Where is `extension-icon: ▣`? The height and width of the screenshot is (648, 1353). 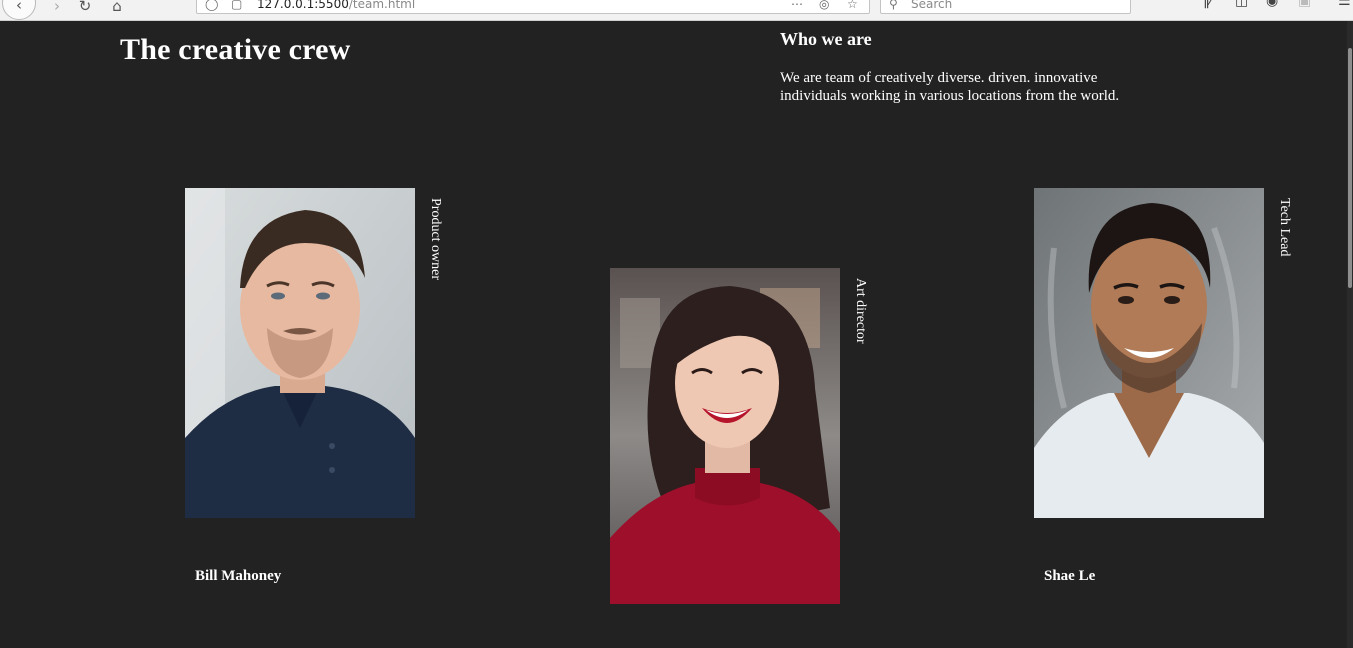
extension-icon: ▣ is located at coordinates (1304, 4).